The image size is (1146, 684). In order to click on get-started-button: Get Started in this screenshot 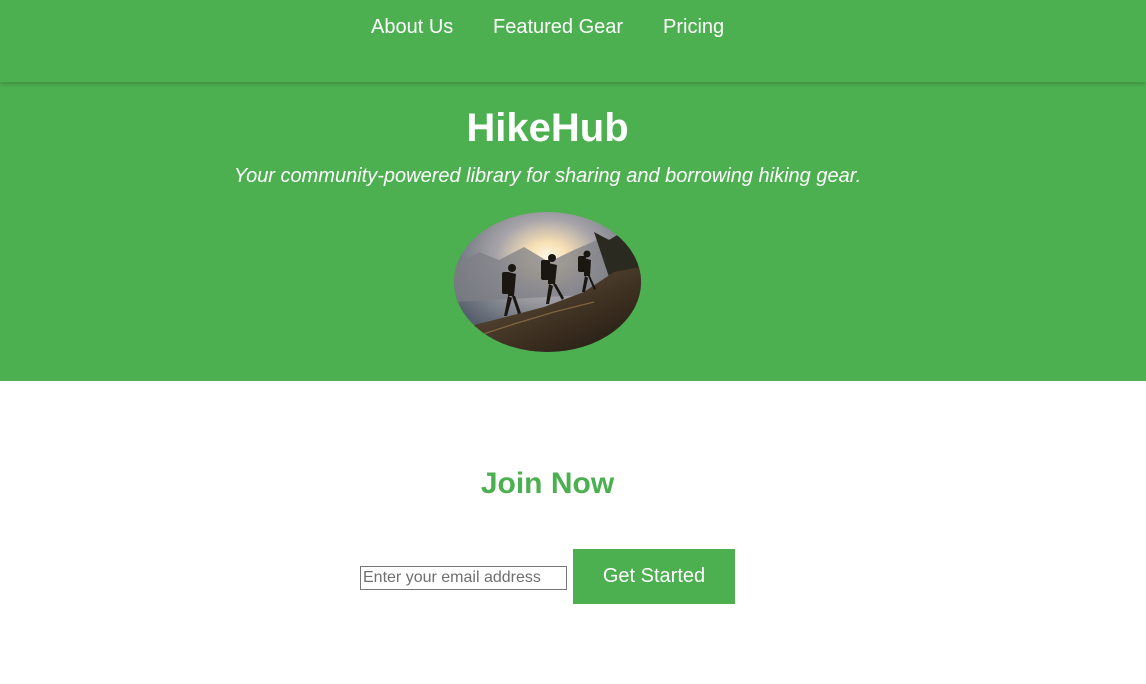, I will do `click(654, 576)`.